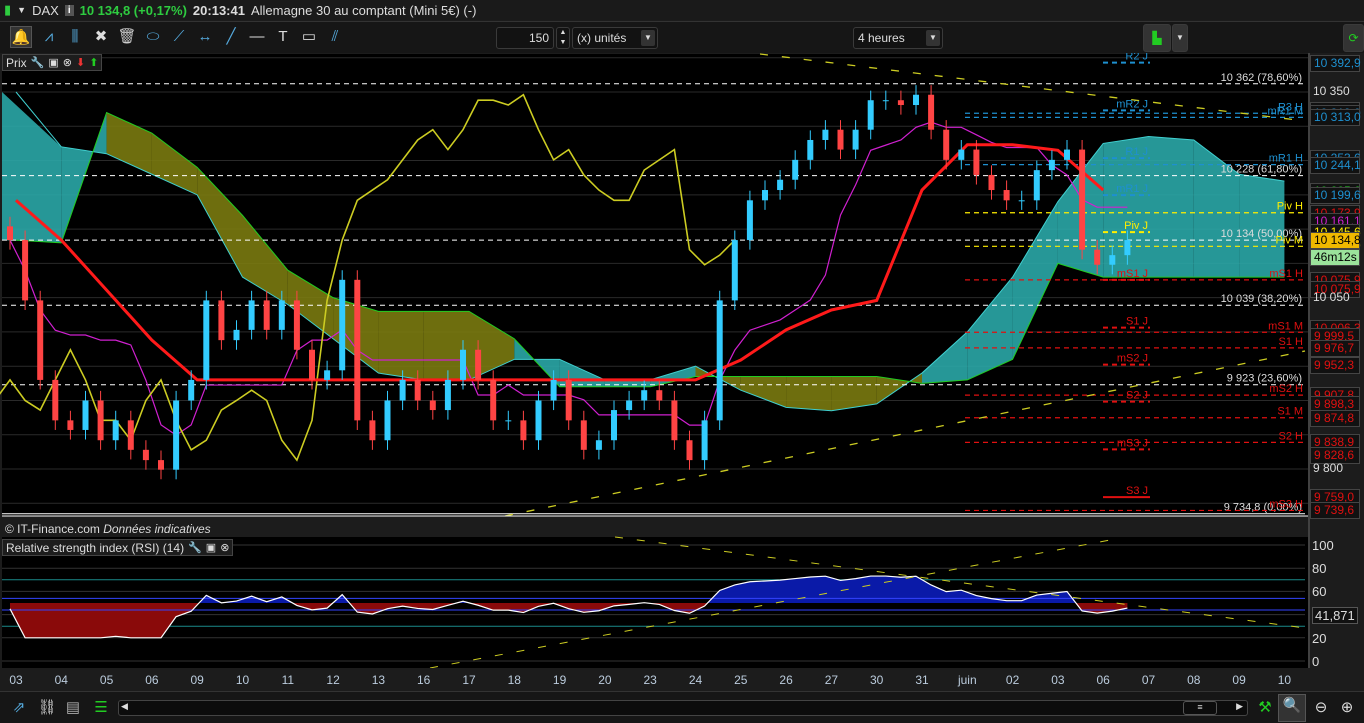 The width and height of the screenshot is (1364, 723). What do you see at coordinates (1265, 708) in the screenshot?
I see `chart-settings-icon: ⚒` at bounding box center [1265, 708].